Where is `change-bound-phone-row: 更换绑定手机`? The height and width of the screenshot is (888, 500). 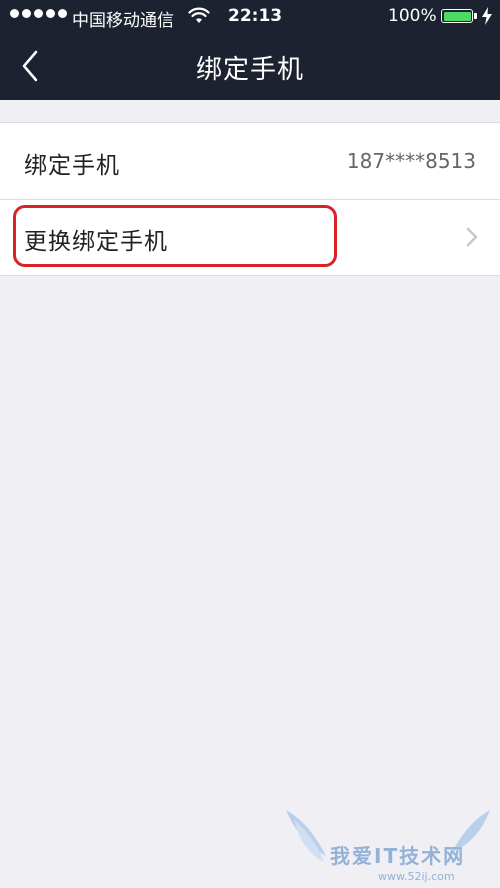 change-bound-phone-row: 更换绑定手机 is located at coordinates (250, 237).